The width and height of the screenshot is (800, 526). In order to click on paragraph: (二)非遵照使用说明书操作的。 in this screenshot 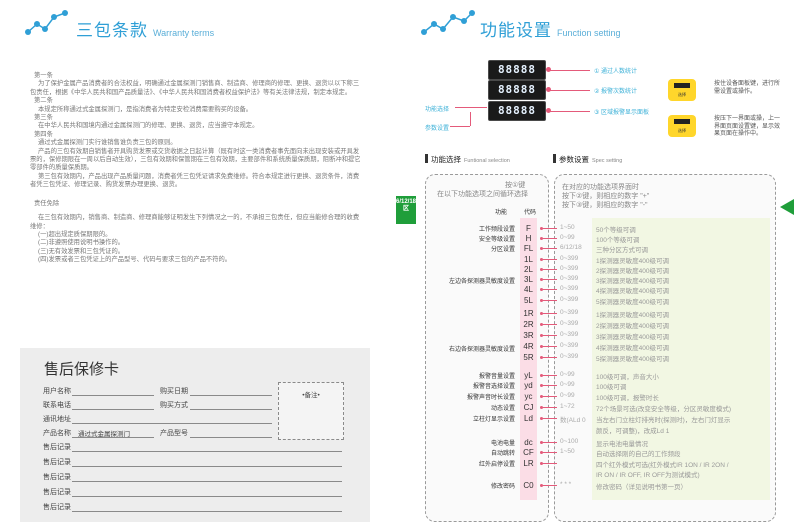, I will do `click(81, 243)`.